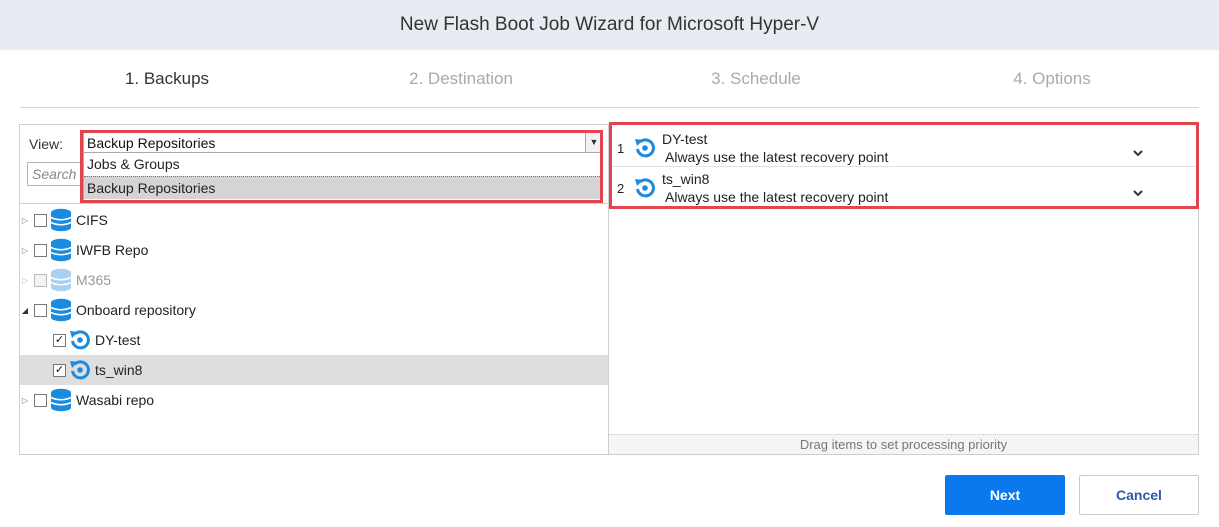  Describe the element at coordinates (343, 164) in the screenshot. I see `view-option-jobs-groups: Jobs & Groups` at that location.